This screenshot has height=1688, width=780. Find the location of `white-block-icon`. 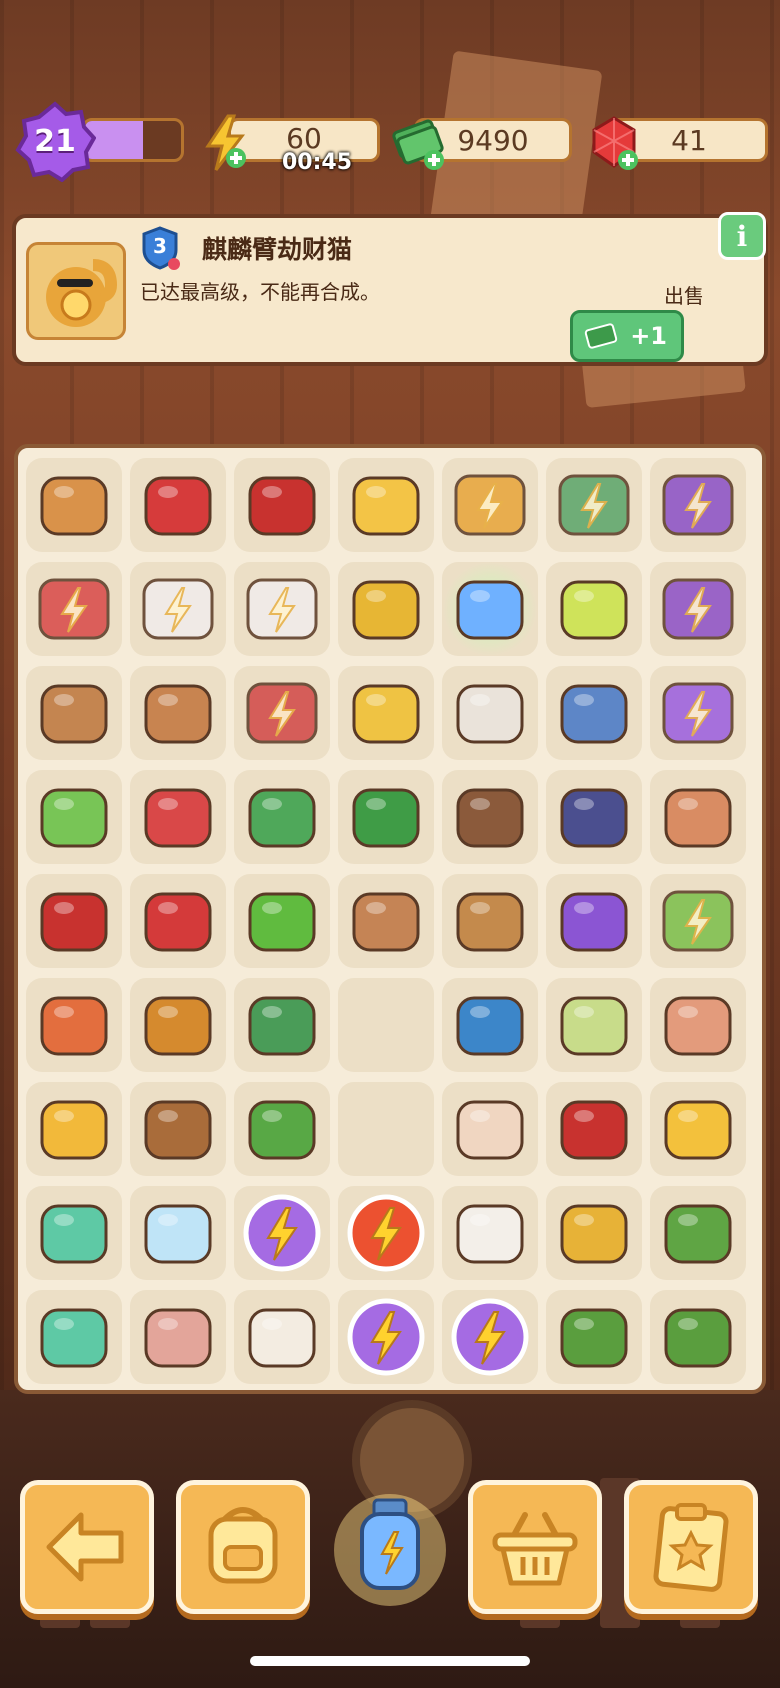

white-block-icon is located at coordinates (490, 1234).